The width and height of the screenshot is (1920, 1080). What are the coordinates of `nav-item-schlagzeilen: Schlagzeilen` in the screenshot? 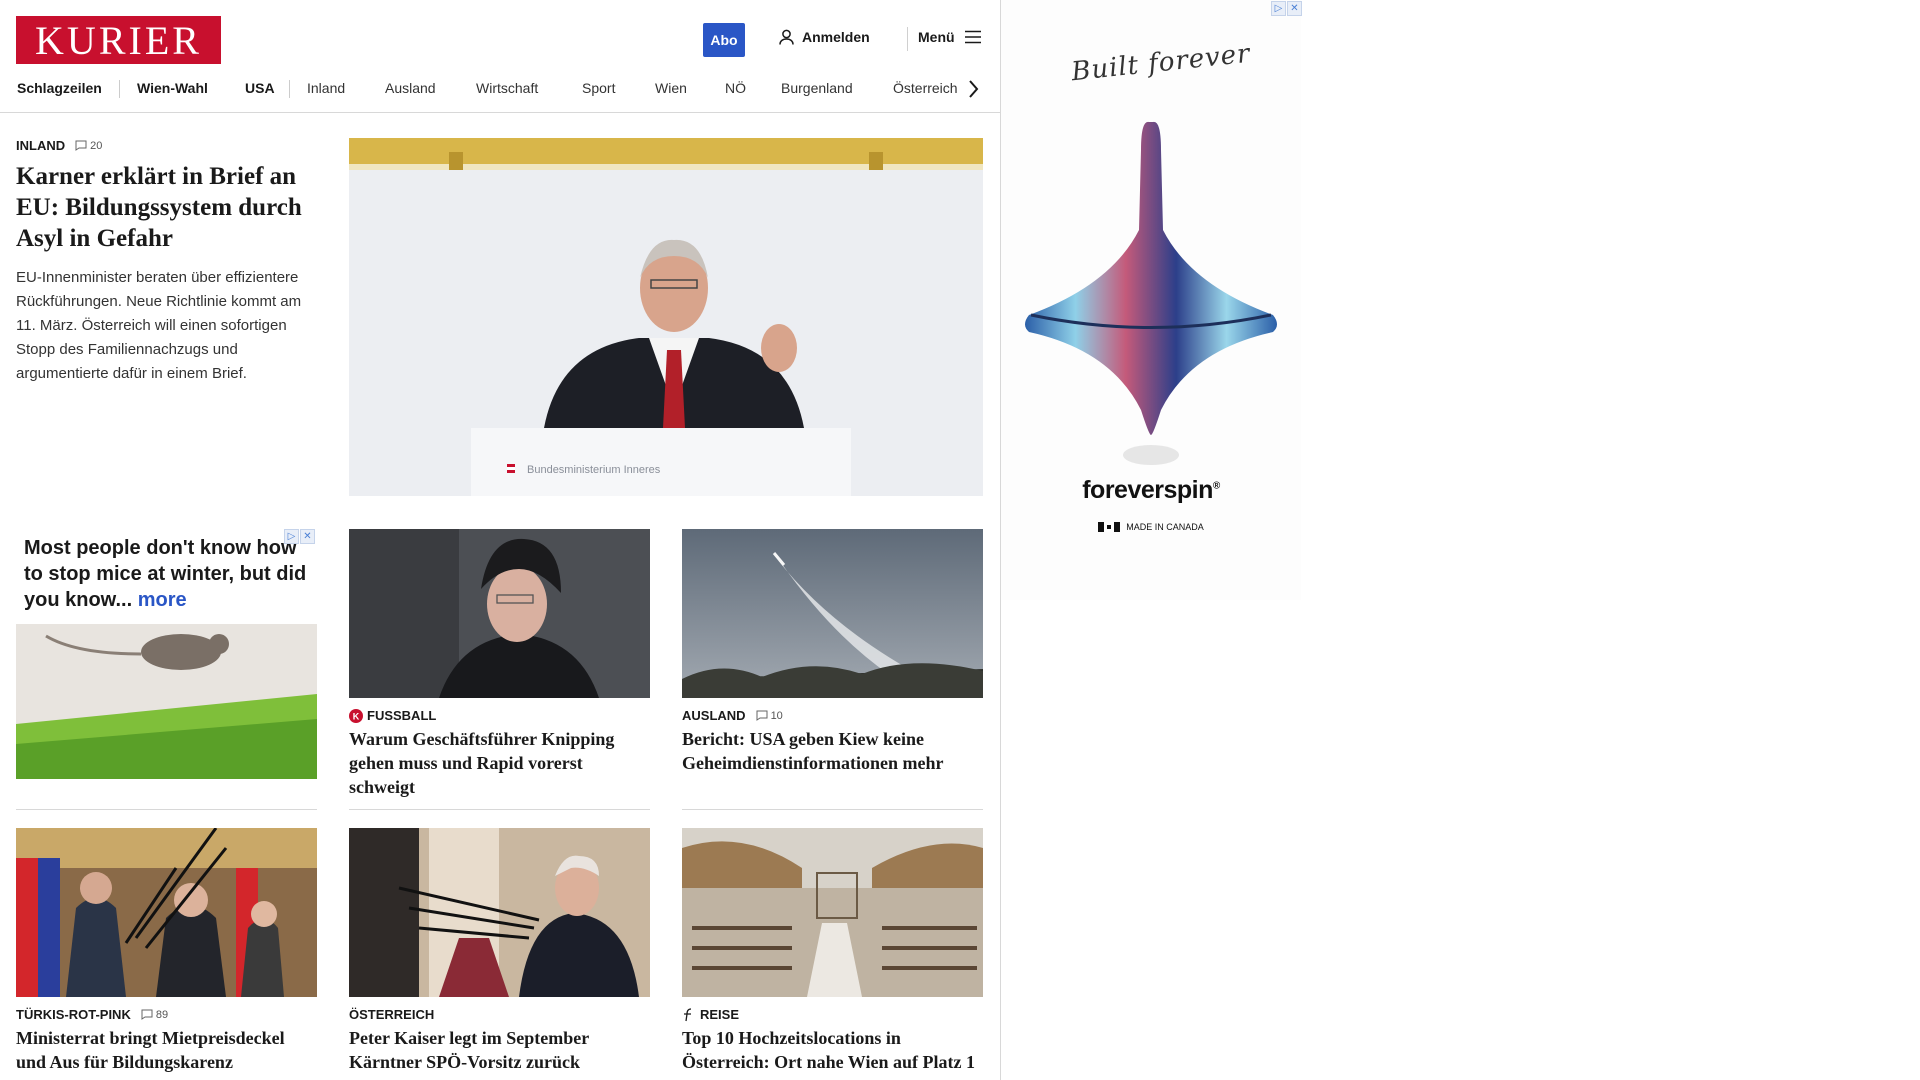 It's located at (59, 88).